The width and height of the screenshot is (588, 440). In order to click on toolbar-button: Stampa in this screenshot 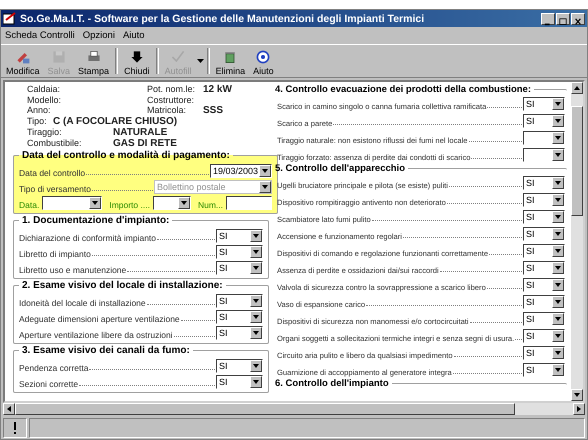, I will do `click(93, 61)`.